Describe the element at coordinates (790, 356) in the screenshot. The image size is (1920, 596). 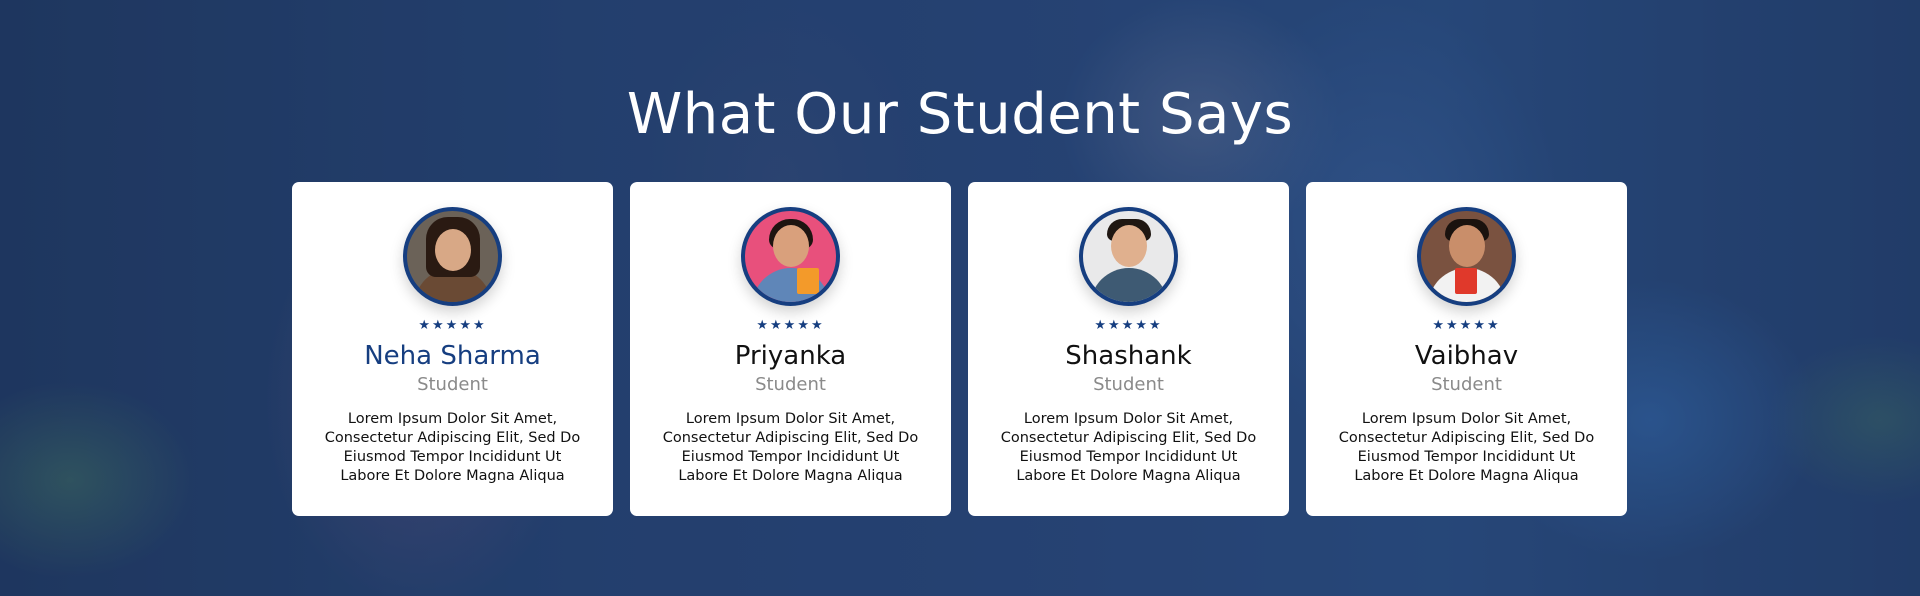
I see `student-name: Priyanka` at that location.